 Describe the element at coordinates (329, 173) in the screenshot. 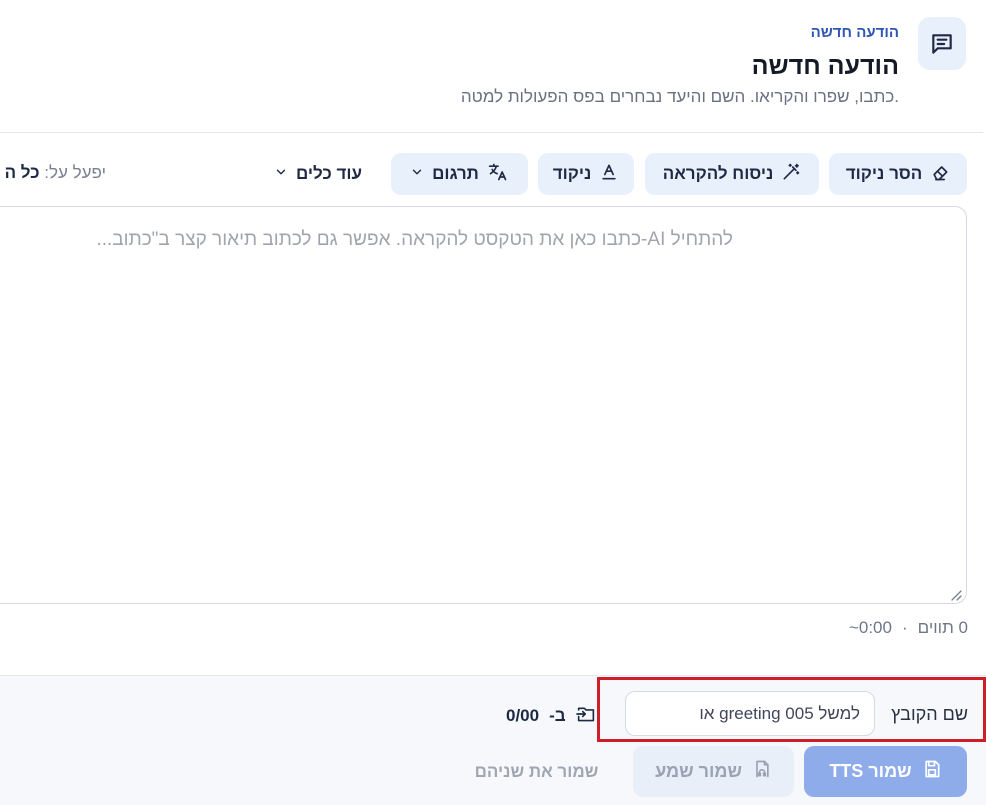

I see `more-tools-label: עוד כלים` at that location.